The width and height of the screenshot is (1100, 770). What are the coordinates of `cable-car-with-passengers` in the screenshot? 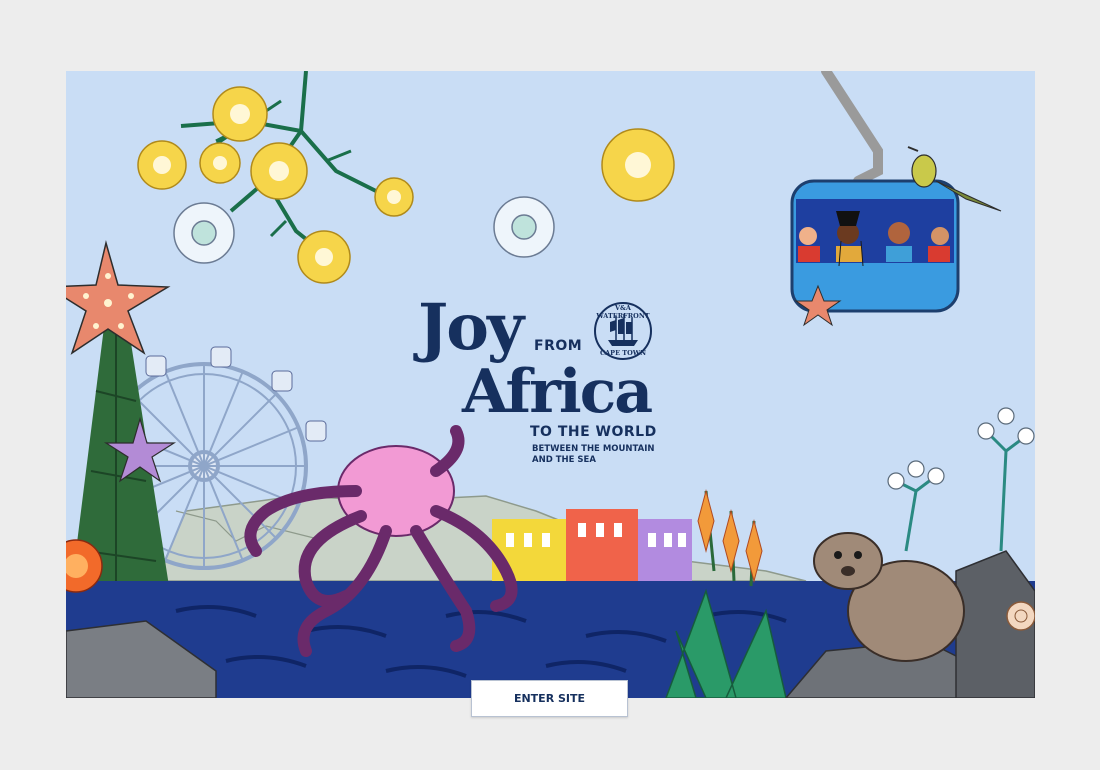 It's located at (875, 253).